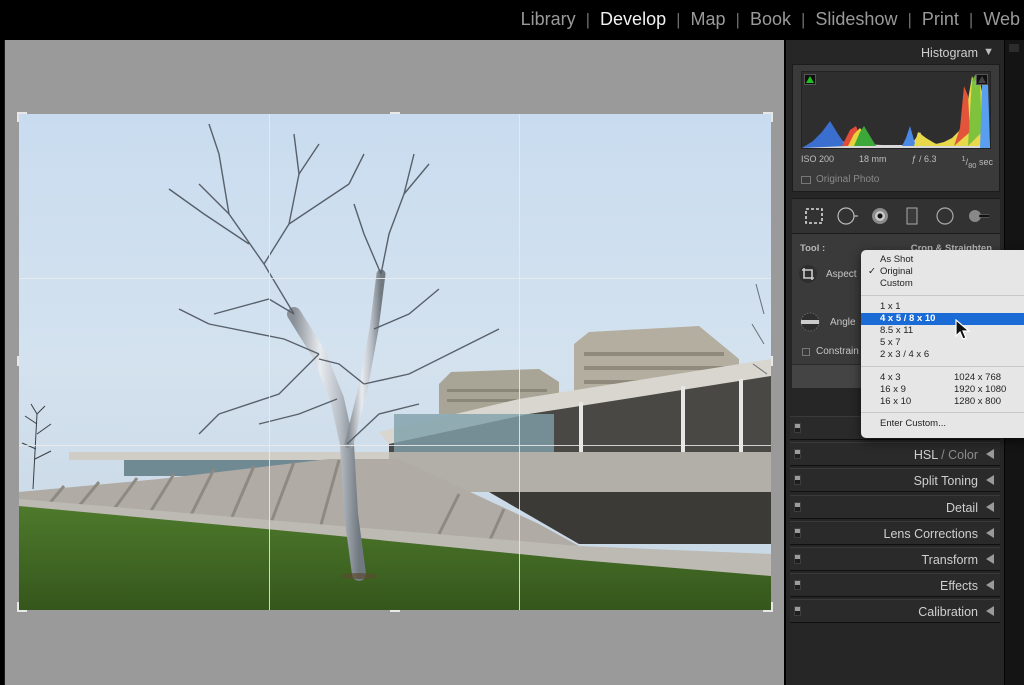  I want to click on module-book: Book, so click(770, 19).